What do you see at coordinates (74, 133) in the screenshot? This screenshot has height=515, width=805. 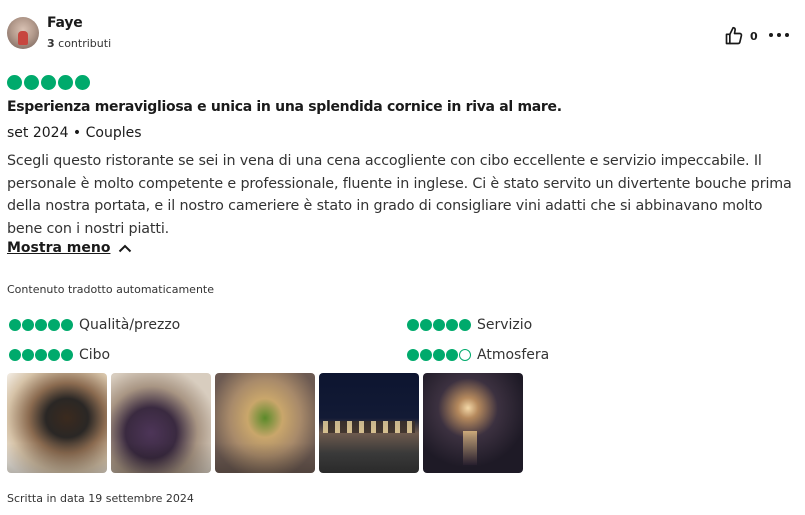 I see `review-meta: set 2024 • Couples` at bounding box center [74, 133].